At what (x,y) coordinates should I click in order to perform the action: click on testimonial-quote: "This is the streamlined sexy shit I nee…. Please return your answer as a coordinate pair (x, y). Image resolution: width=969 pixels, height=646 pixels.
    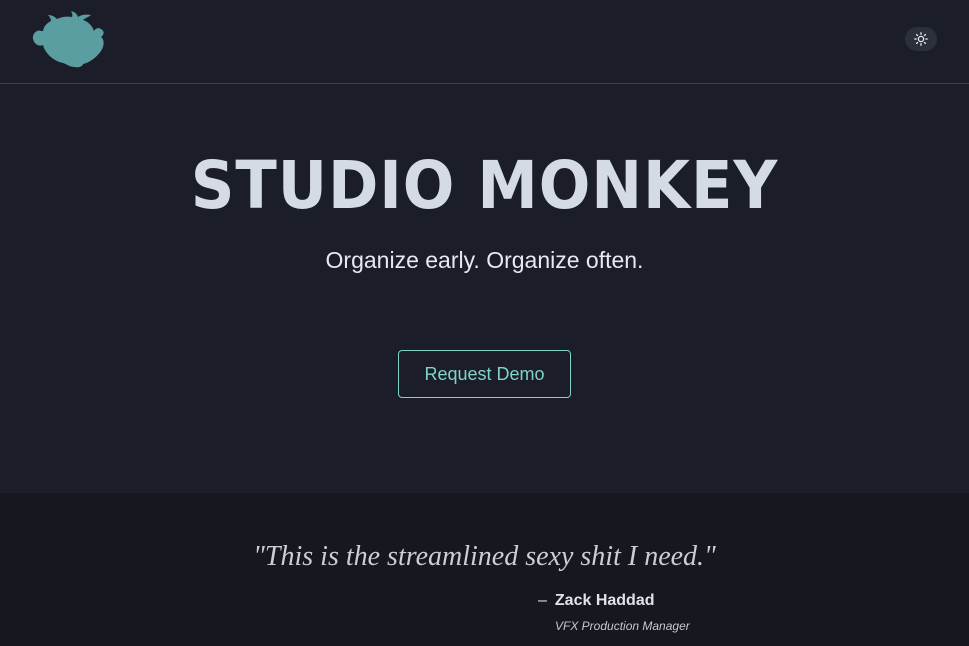
    Looking at the image, I should click on (484, 556).